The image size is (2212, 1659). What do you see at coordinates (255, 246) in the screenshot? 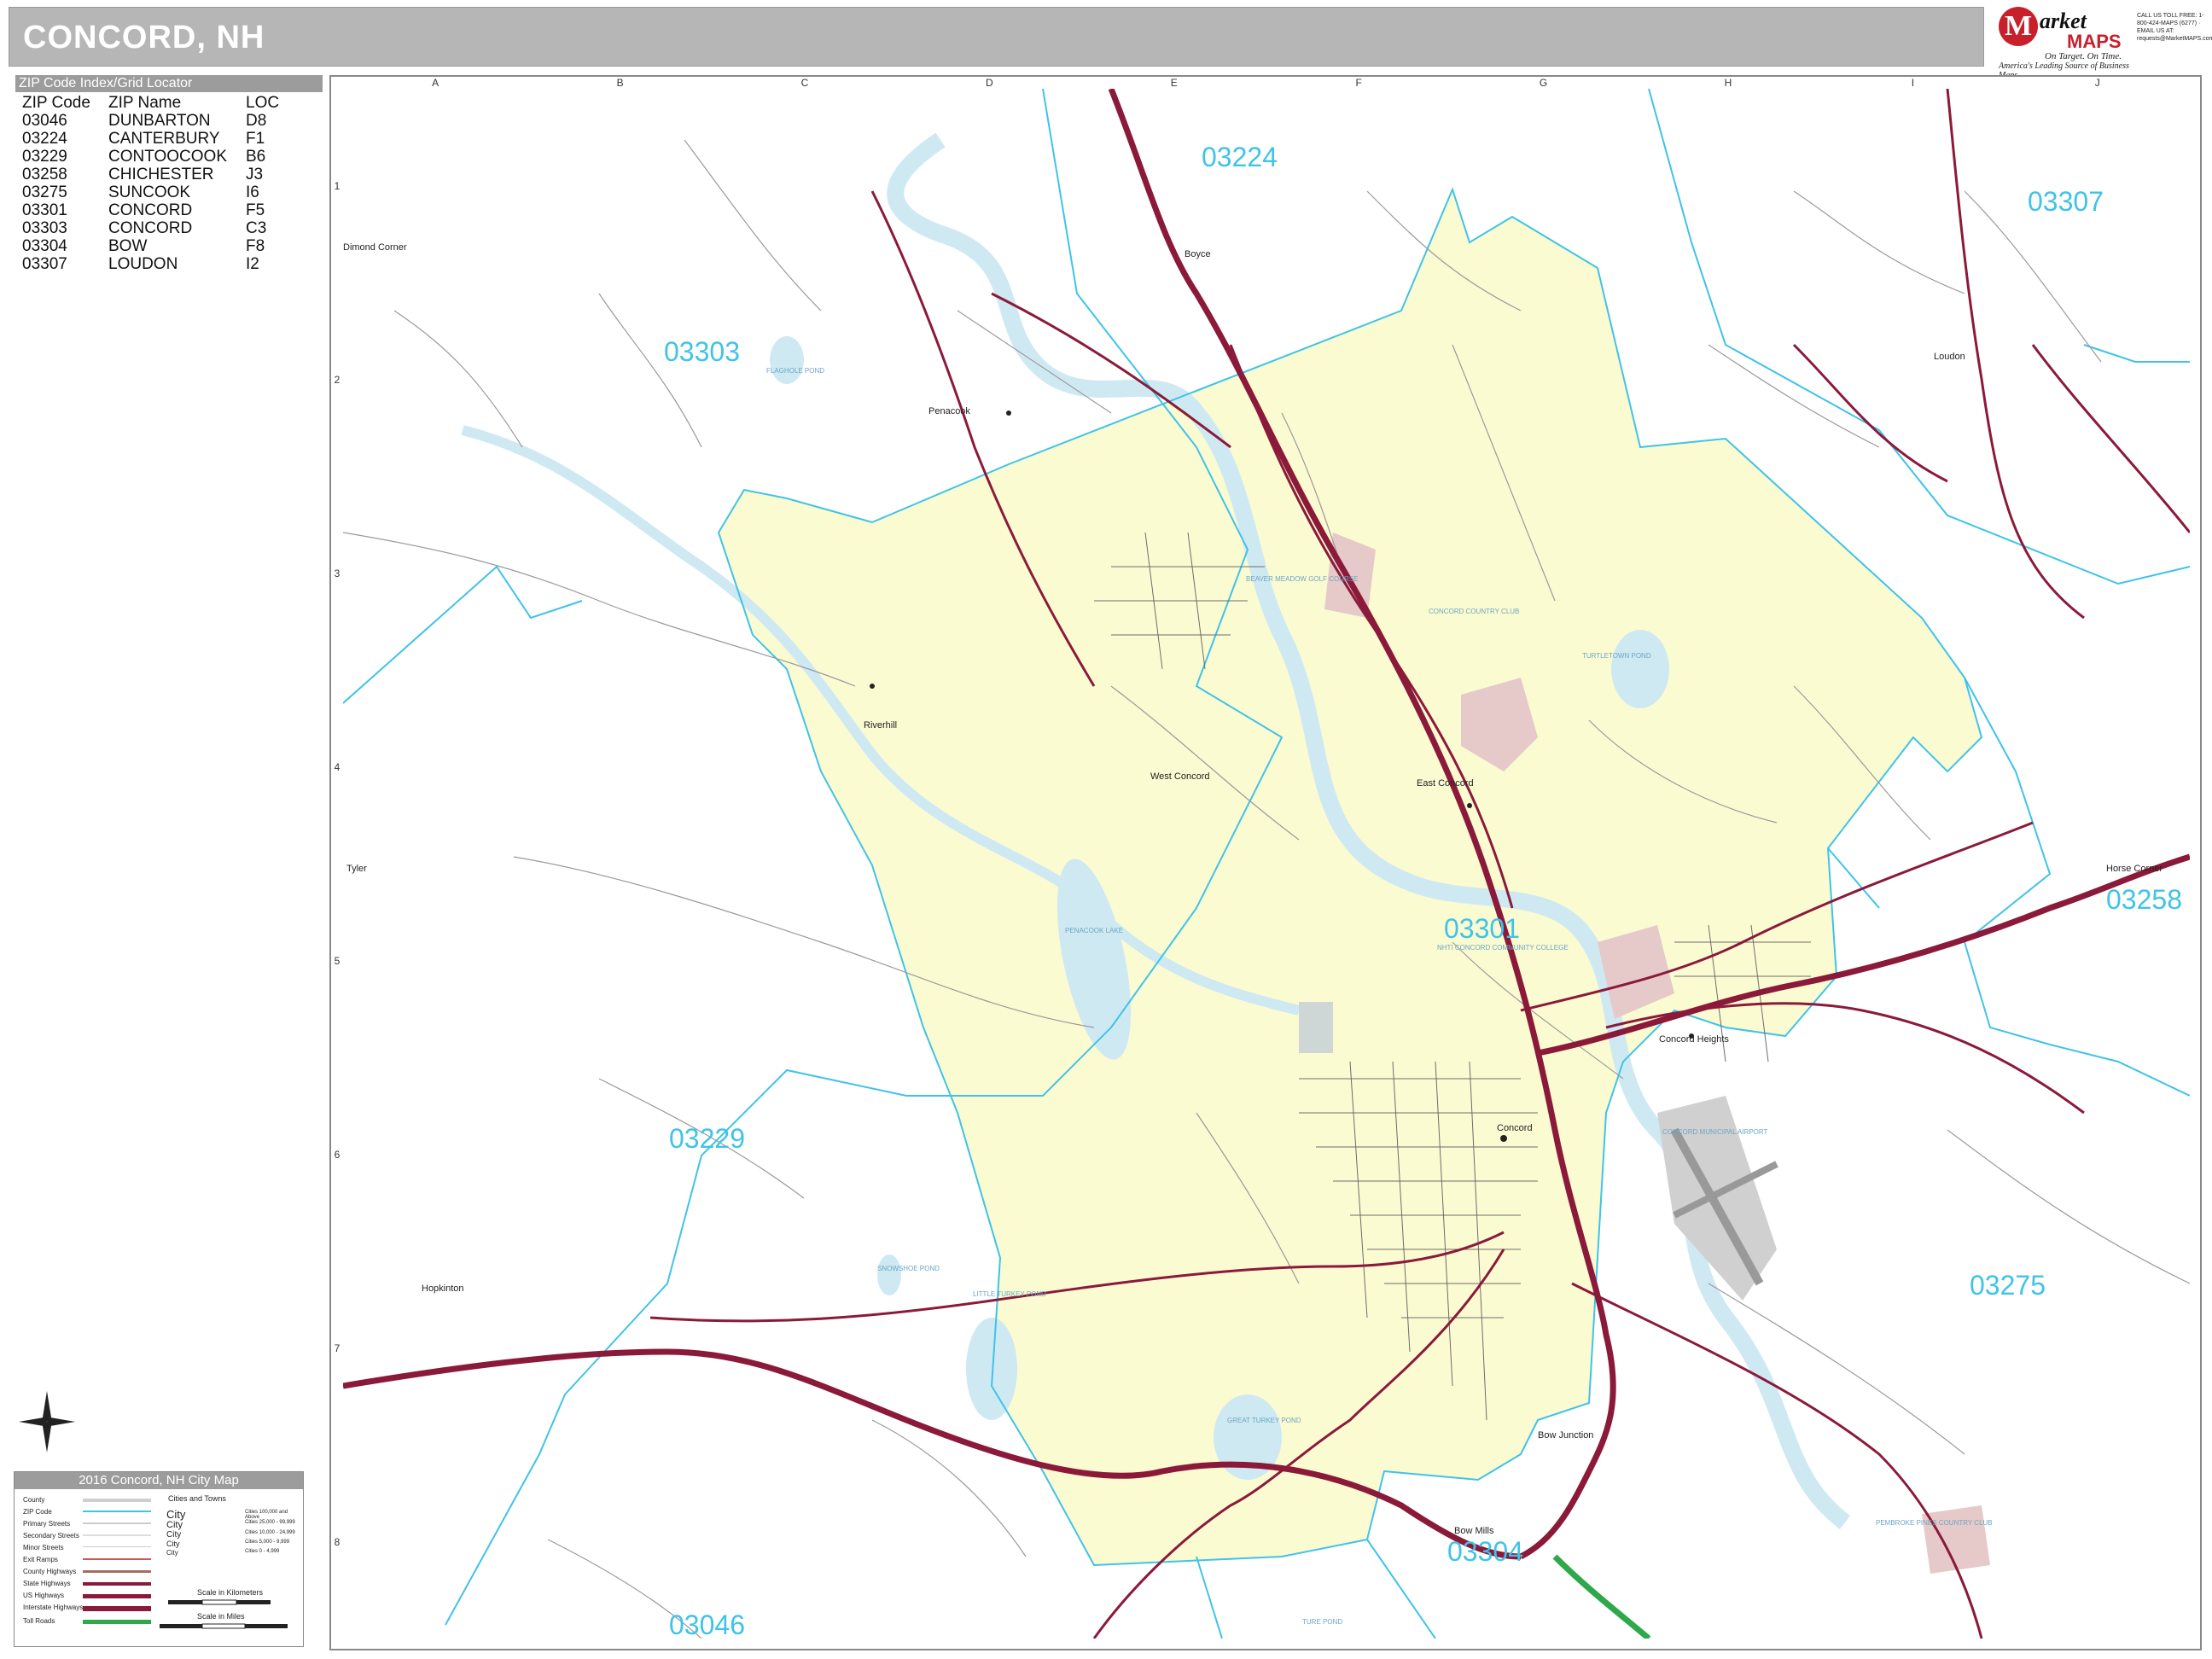
I see `zip-loc-cell: F8` at bounding box center [255, 246].